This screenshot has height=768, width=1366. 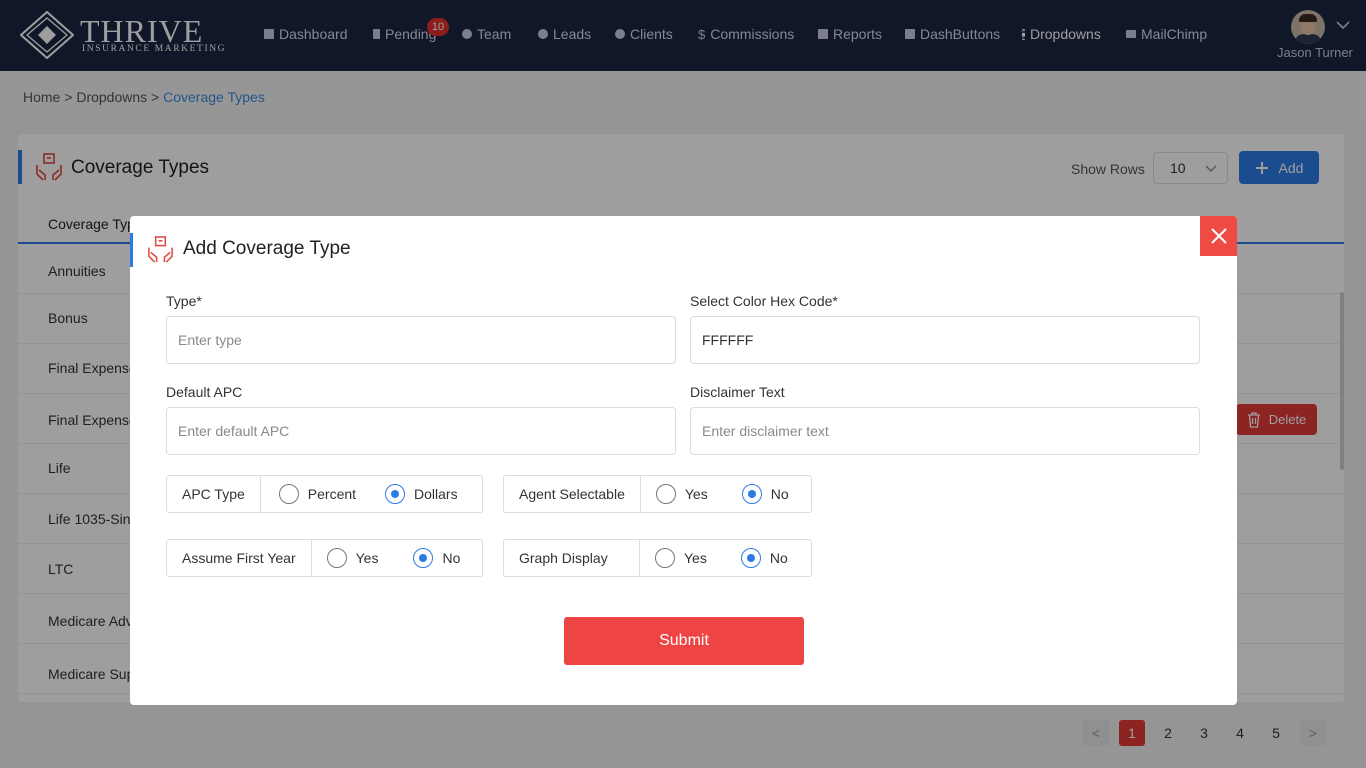 I want to click on radio-percent, so click(x=288, y=494).